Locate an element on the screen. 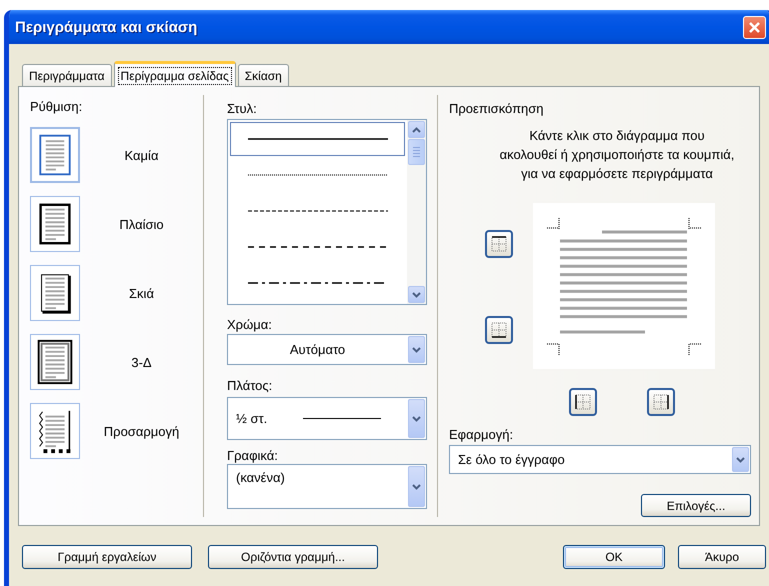 Image resolution: width=769 pixels, height=586 pixels. dialog-button: Γραμμή εργαλείων is located at coordinates (107, 557).